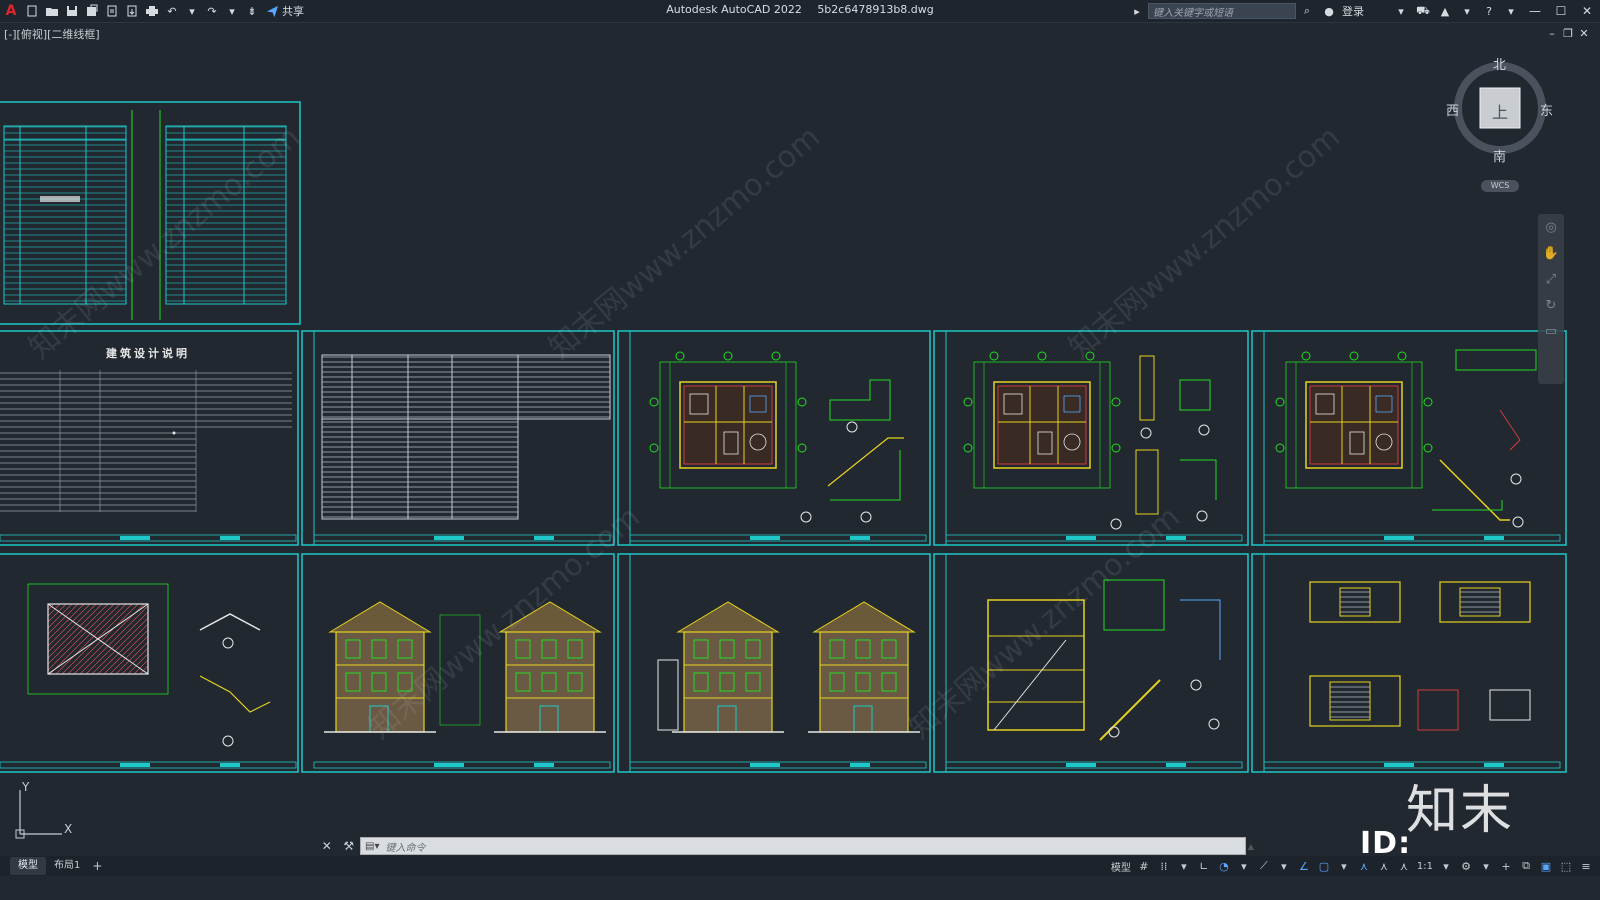  I want to click on print-icon, so click(152, 11).